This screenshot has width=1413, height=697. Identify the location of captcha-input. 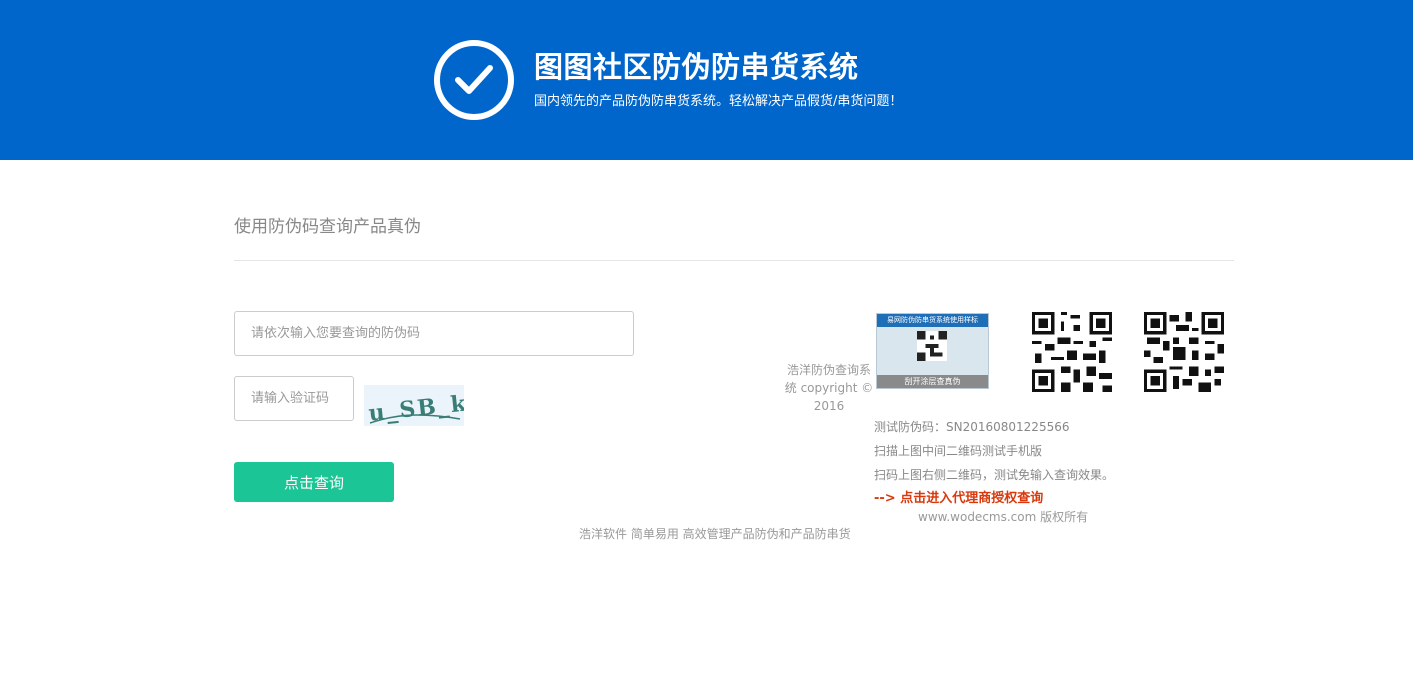
(294, 398).